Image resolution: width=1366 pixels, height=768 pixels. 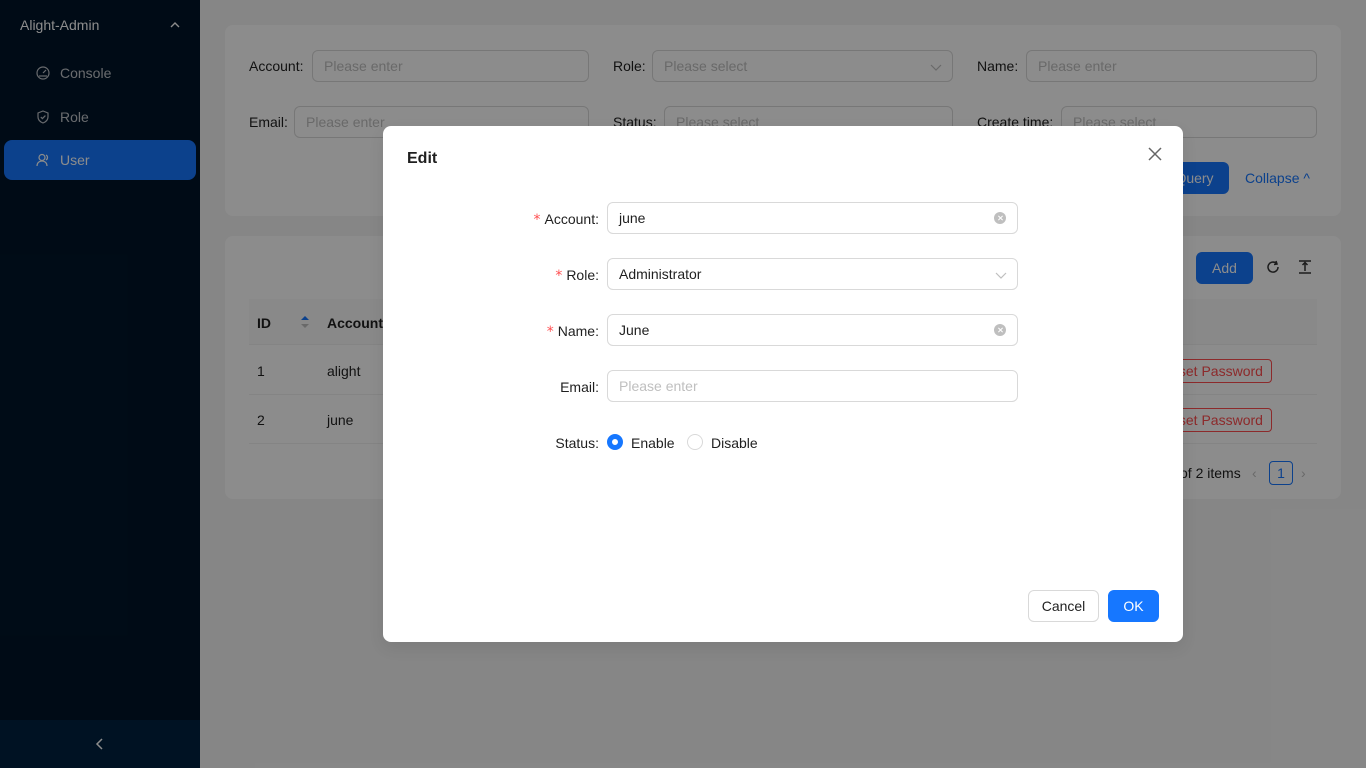 What do you see at coordinates (1155, 154) in the screenshot?
I see `close-icon` at bounding box center [1155, 154].